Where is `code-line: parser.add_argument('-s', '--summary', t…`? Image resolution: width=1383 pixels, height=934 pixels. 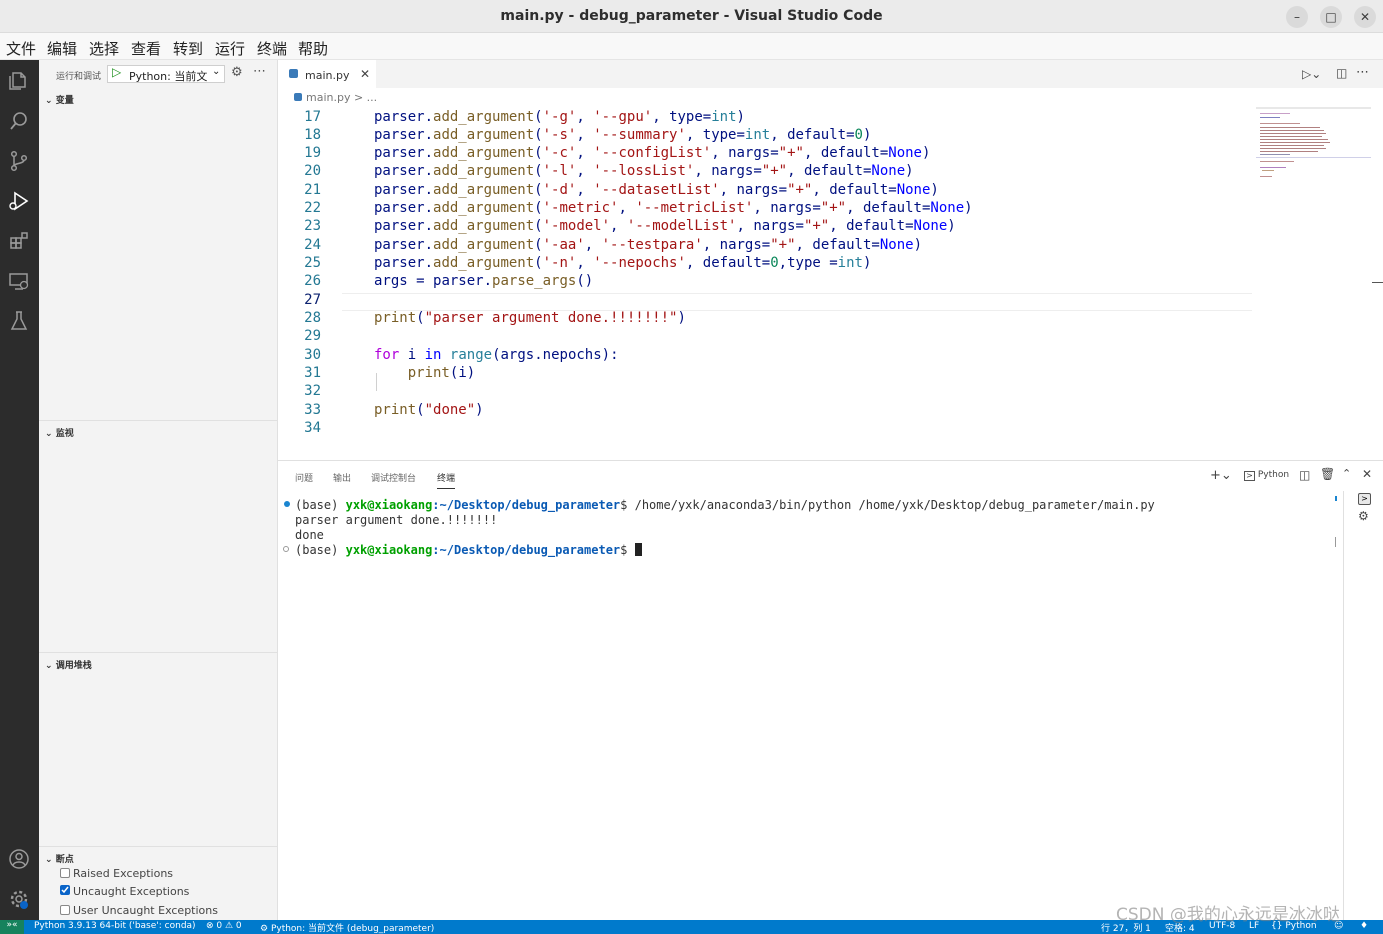 code-line: parser.add_argument('-s', '--summary', t… is located at coordinates (623, 135).